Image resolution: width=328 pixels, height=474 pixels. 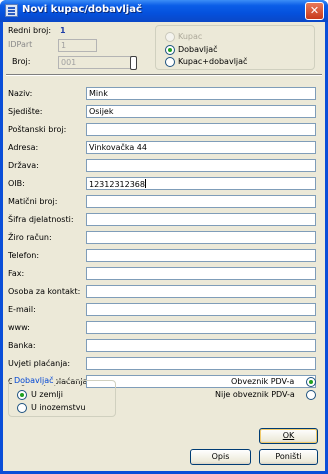 What do you see at coordinates (190, 36) in the screenshot?
I see `kupac-label: Kupac` at bounding box center [190, 36].